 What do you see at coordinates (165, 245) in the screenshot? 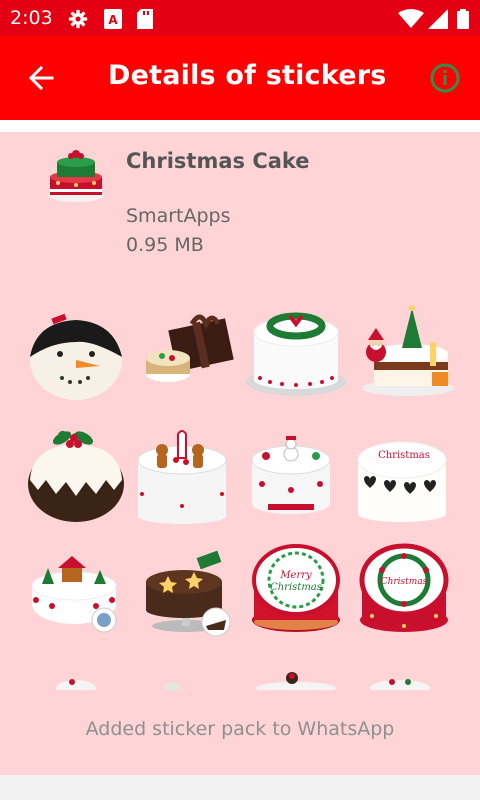
I see `pack-size: 0.95 MB` at bounding box center [165, 245].